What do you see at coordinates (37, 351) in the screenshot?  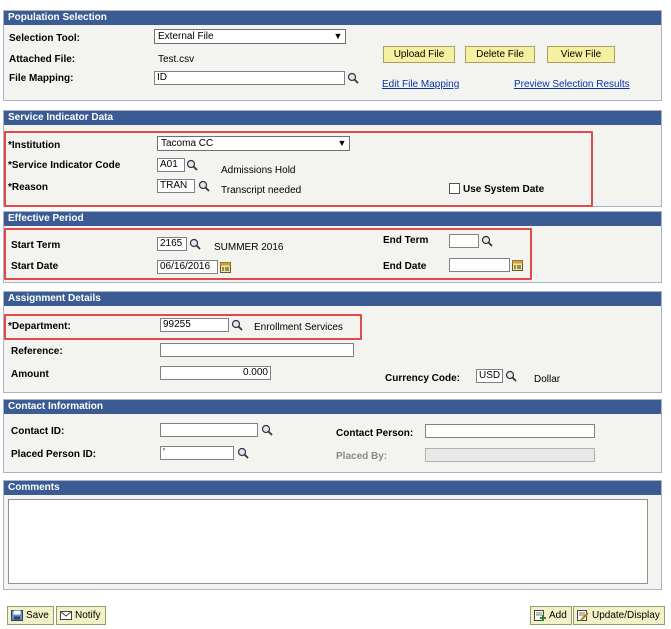 I see `reference-label: Reference:` at bounding box center [37, 351].